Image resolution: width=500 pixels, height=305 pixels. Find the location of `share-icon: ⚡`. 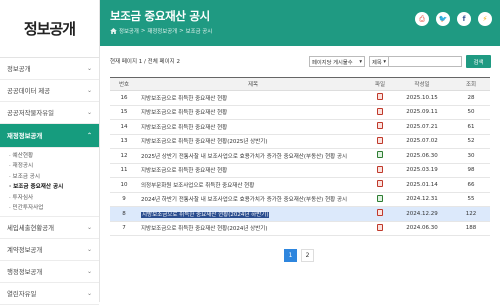

share-icon: ⚡ is located at coordinates (485, 19).